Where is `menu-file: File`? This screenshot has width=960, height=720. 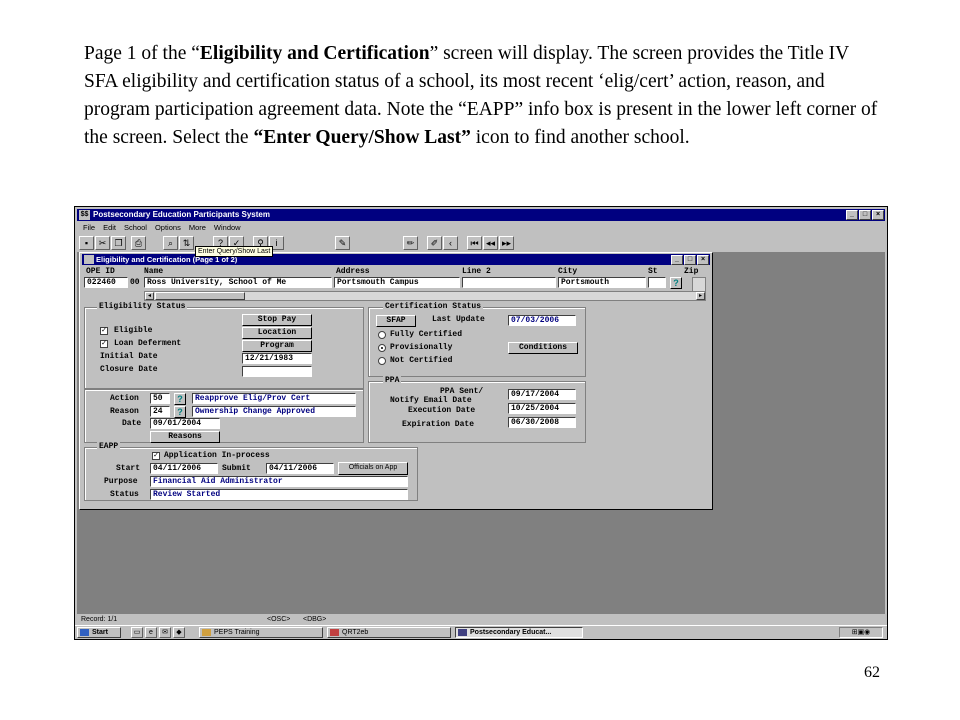
menu-file: File is located at coordinates (89, 228).